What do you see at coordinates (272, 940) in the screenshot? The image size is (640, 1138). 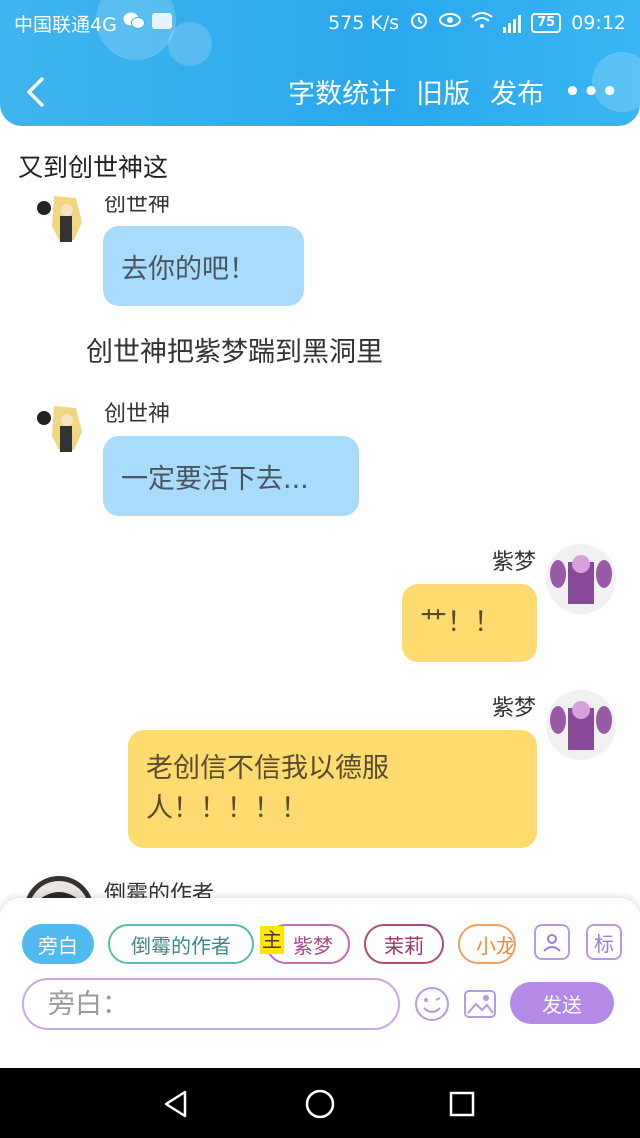 I see `host-tag: 主` at bounding box center [272, 940].